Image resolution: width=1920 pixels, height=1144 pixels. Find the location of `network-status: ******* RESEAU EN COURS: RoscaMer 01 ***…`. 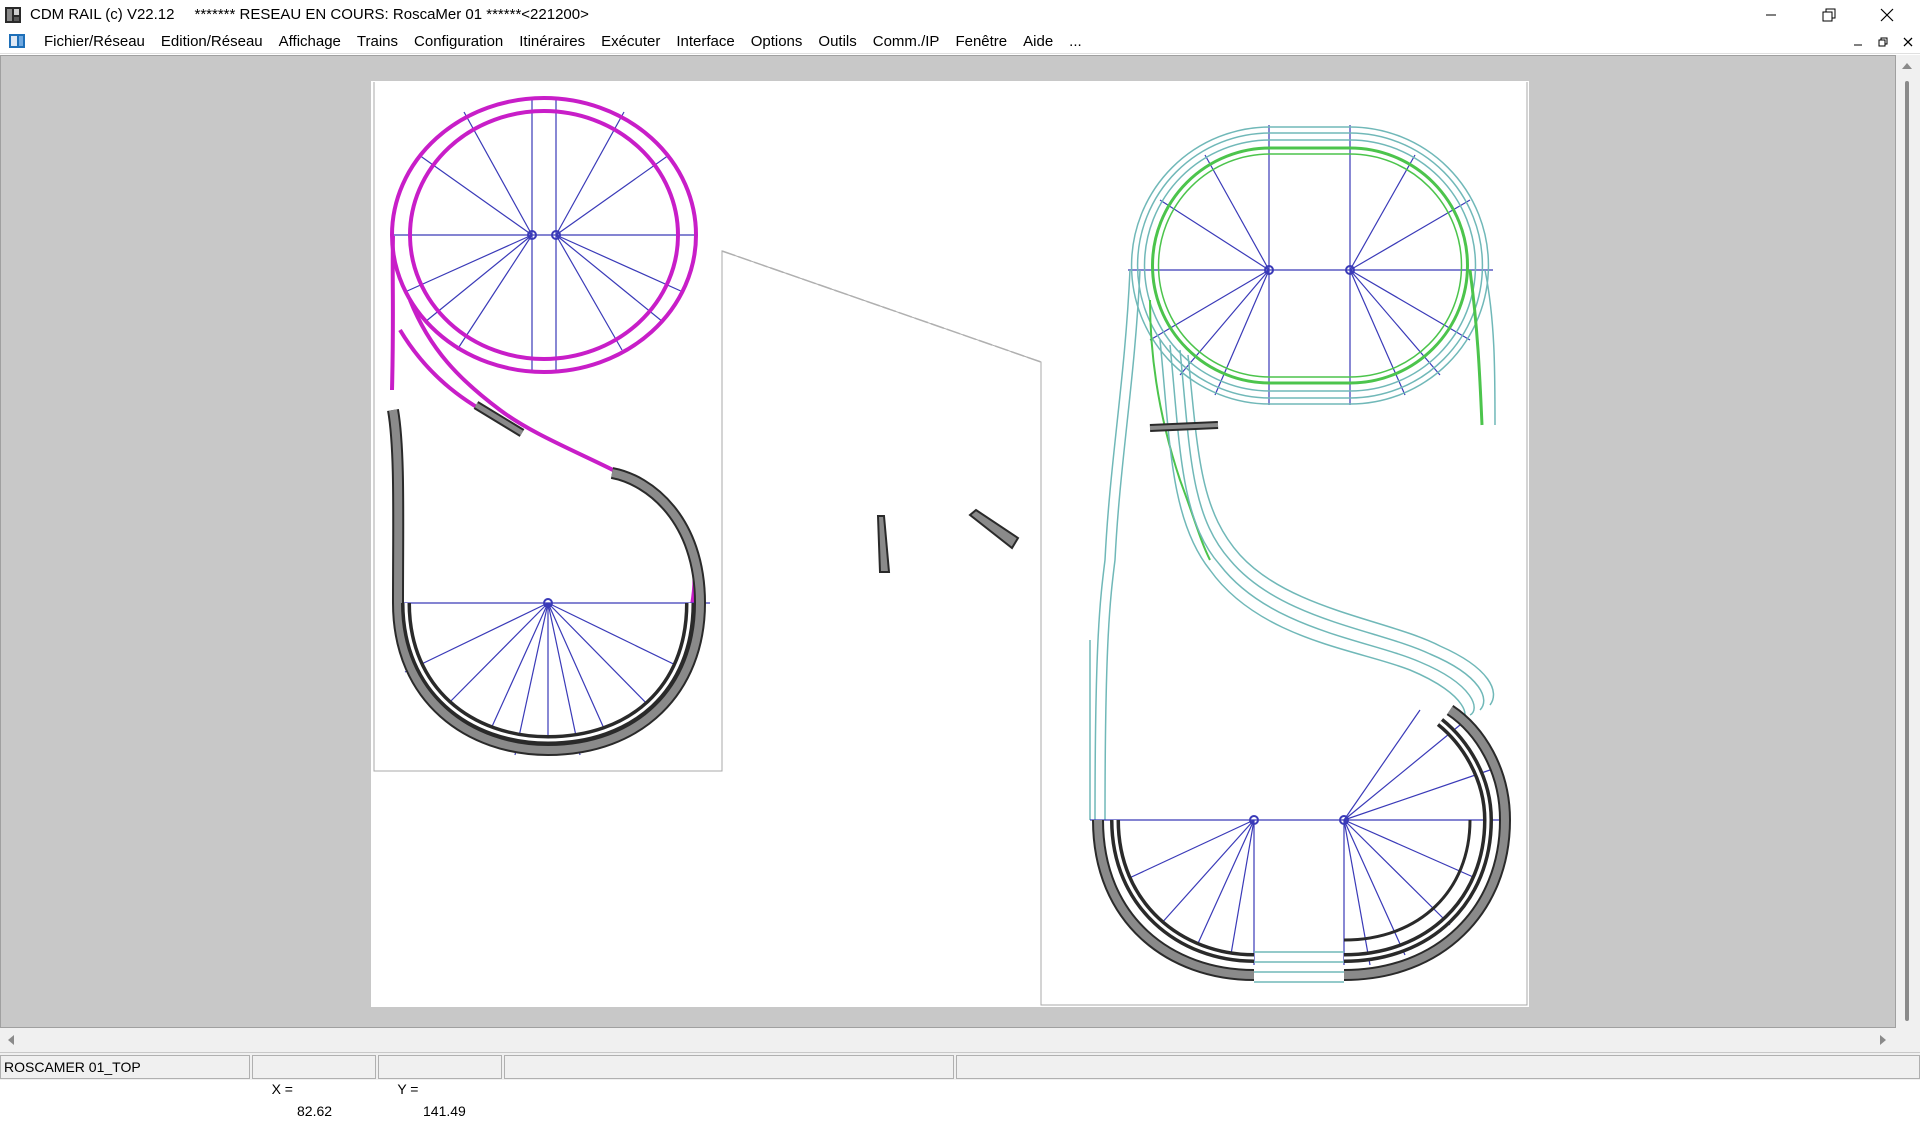

network-status: ******* RESEAU EN COURS: RoscaMer 01 ***… is located at coordinates (391, 14).